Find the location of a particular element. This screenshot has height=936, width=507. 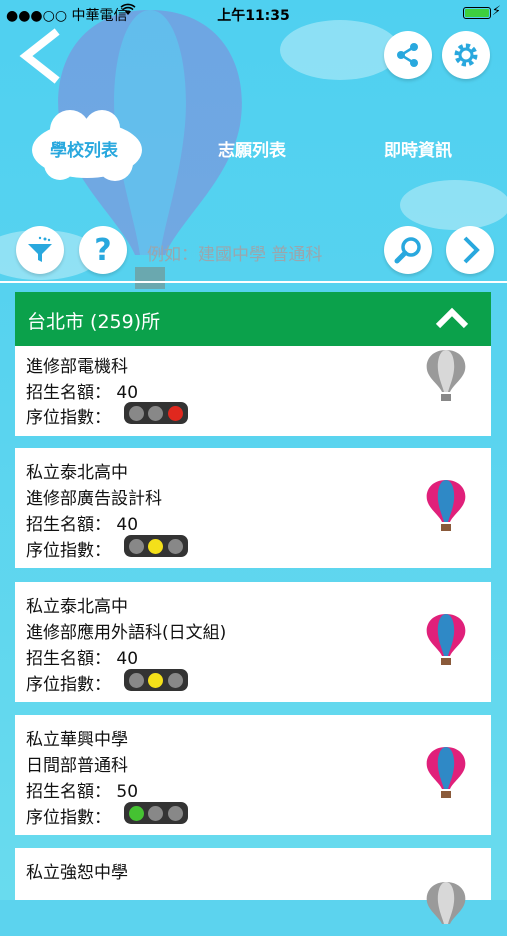

status-bar: ●●●○○ 中華電信 上午11:35 ⚡ is located at coordinates (253, 14).